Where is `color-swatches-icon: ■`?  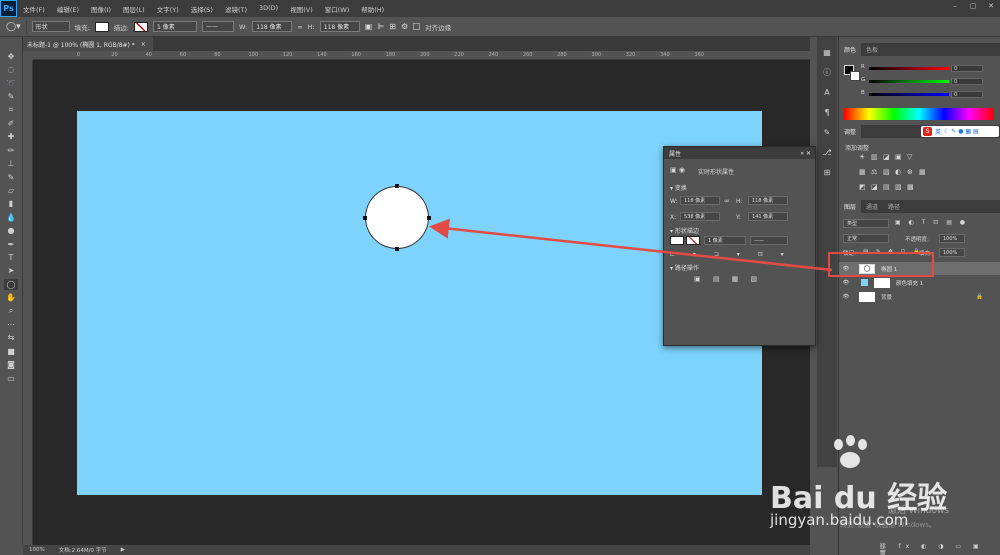
color-swatches-icon: ■ is located at coordinates (11, 351).